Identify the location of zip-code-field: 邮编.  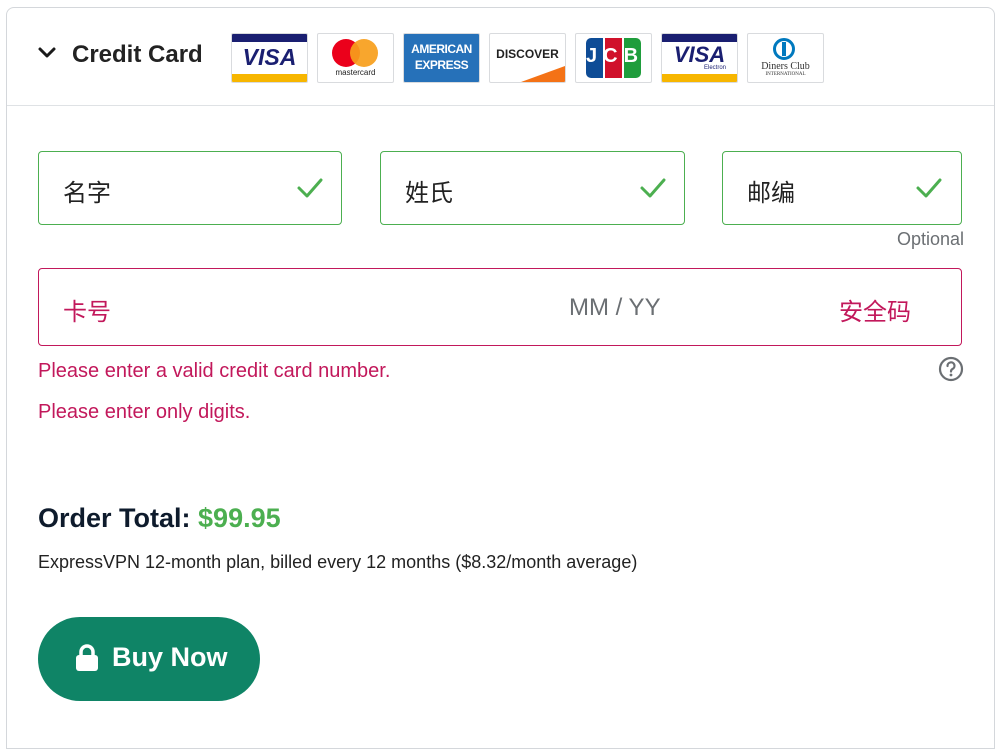
(842, 188).